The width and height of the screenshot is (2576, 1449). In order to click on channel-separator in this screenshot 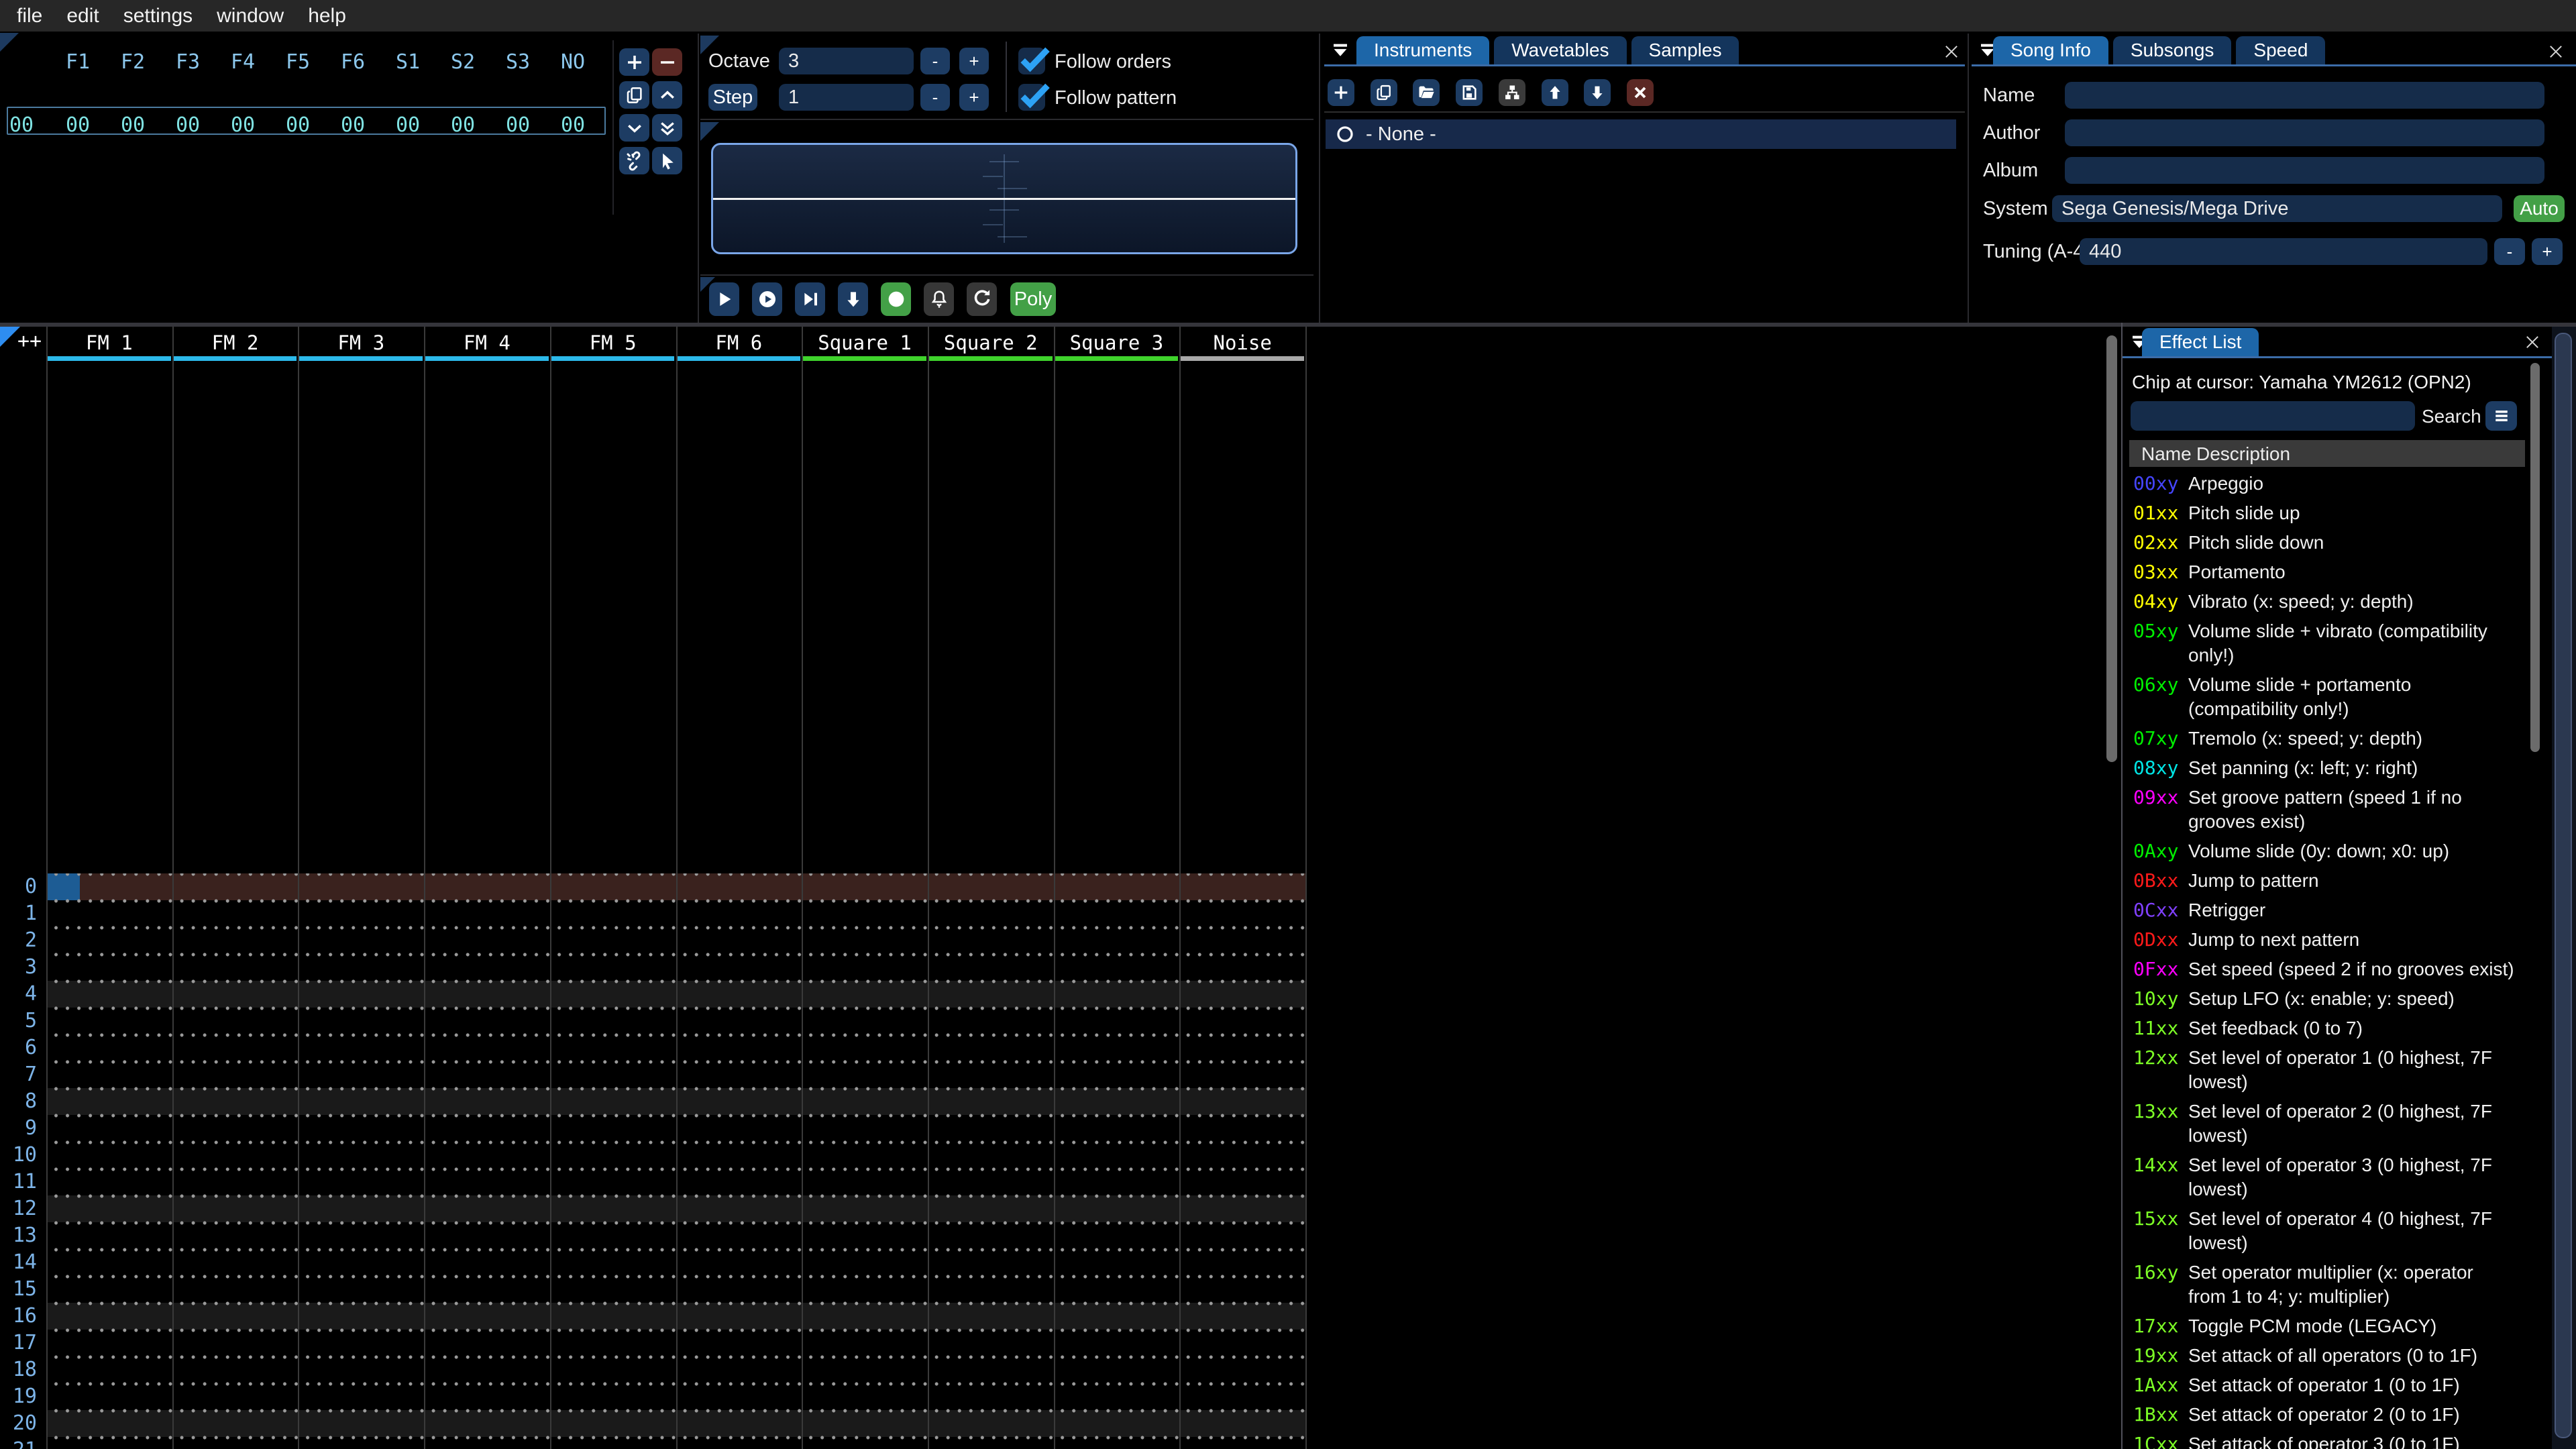, I will do `click(298, 888)`.